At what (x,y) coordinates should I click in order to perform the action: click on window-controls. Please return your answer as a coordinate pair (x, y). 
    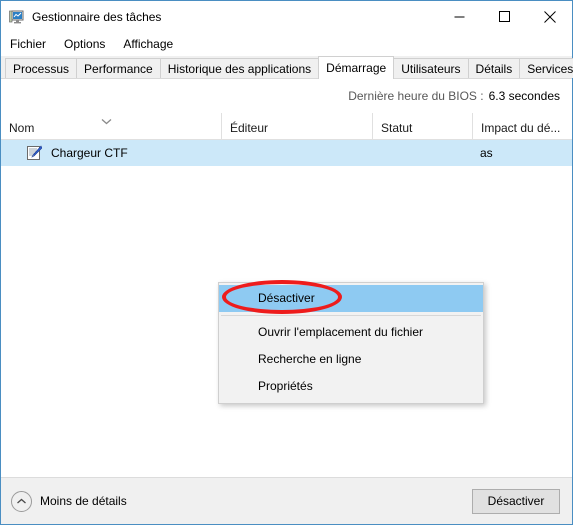
    Looking at the image, I should click on (504, 16).